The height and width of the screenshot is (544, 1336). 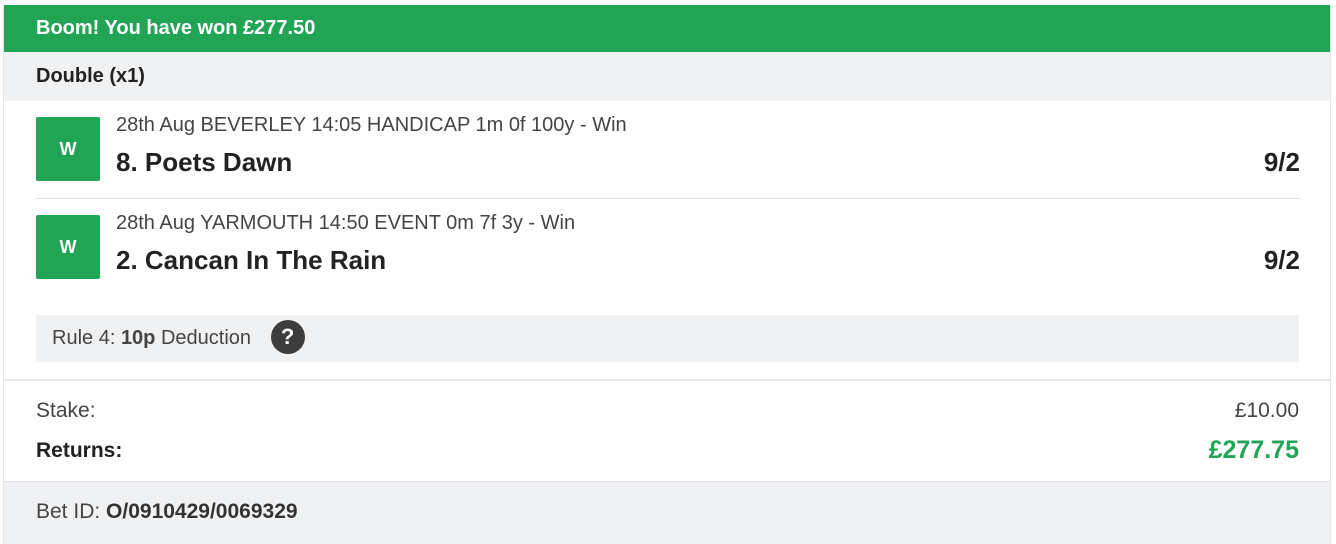 What do you see at coordinates (667, 380) in the screenshot?
I see `section-divider` at bounding box center [667, 380].